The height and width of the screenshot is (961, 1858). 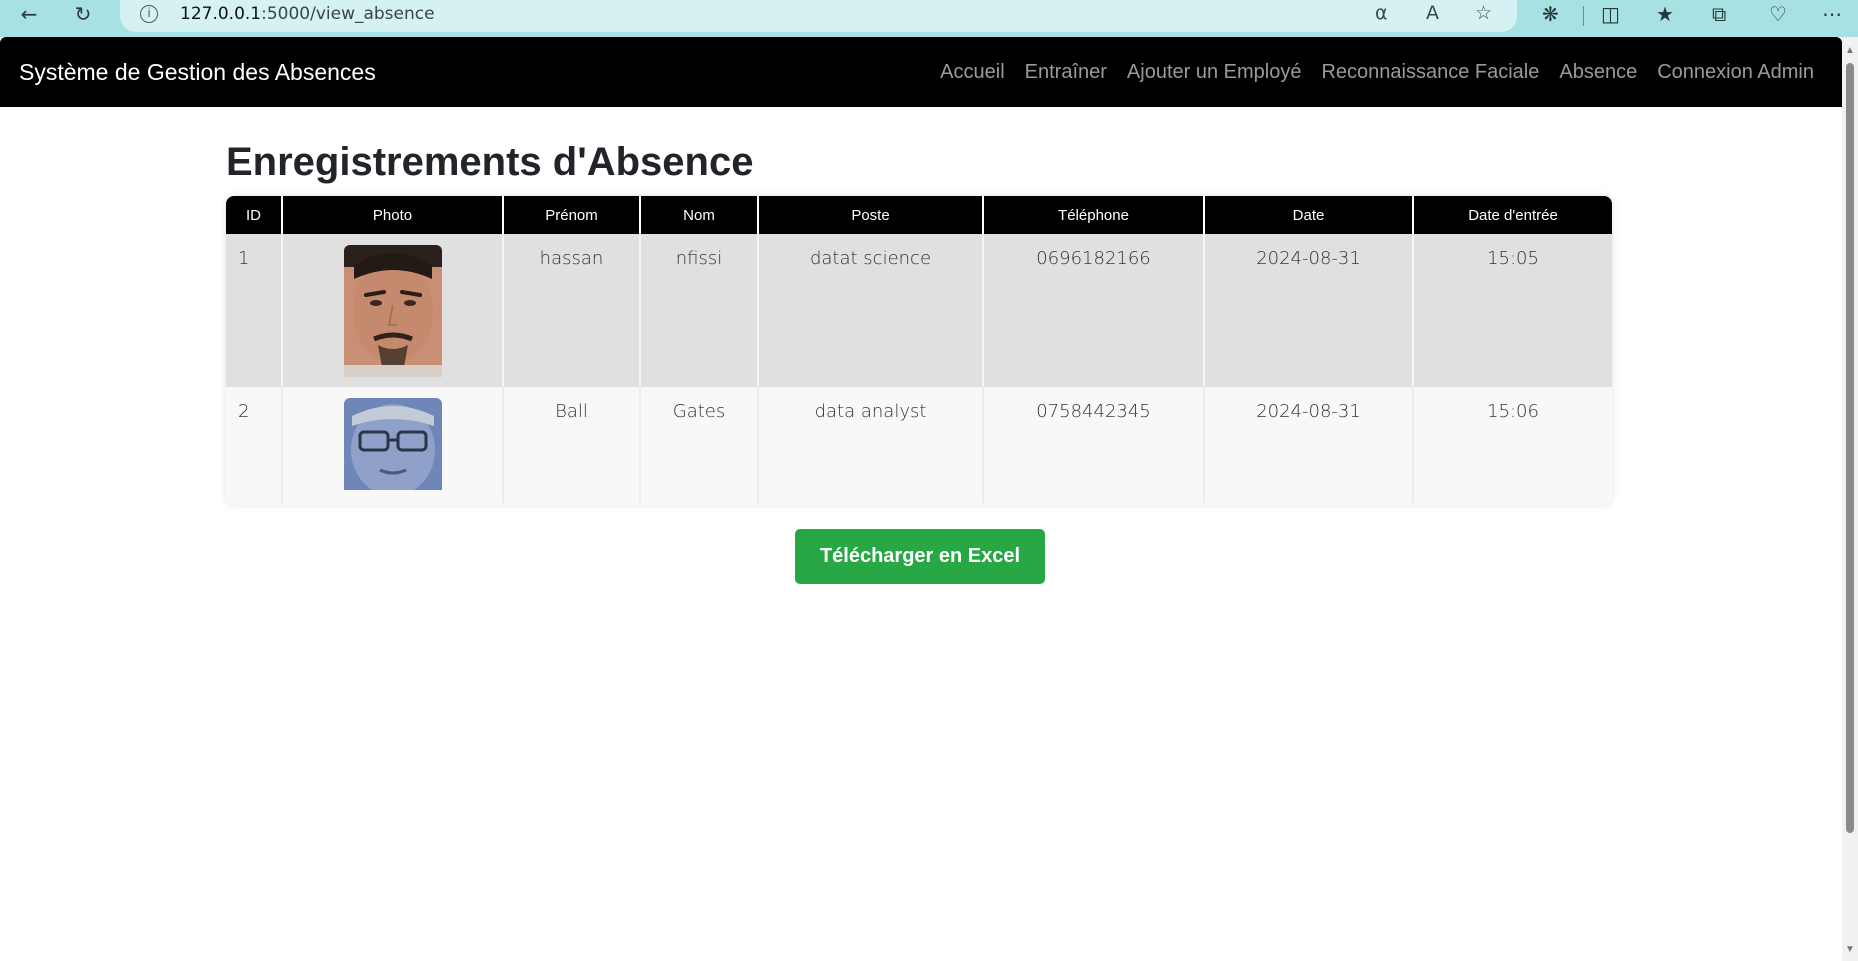 I want to click on header-date-entree: Date d'entrée, so click(x=1512, y=215).